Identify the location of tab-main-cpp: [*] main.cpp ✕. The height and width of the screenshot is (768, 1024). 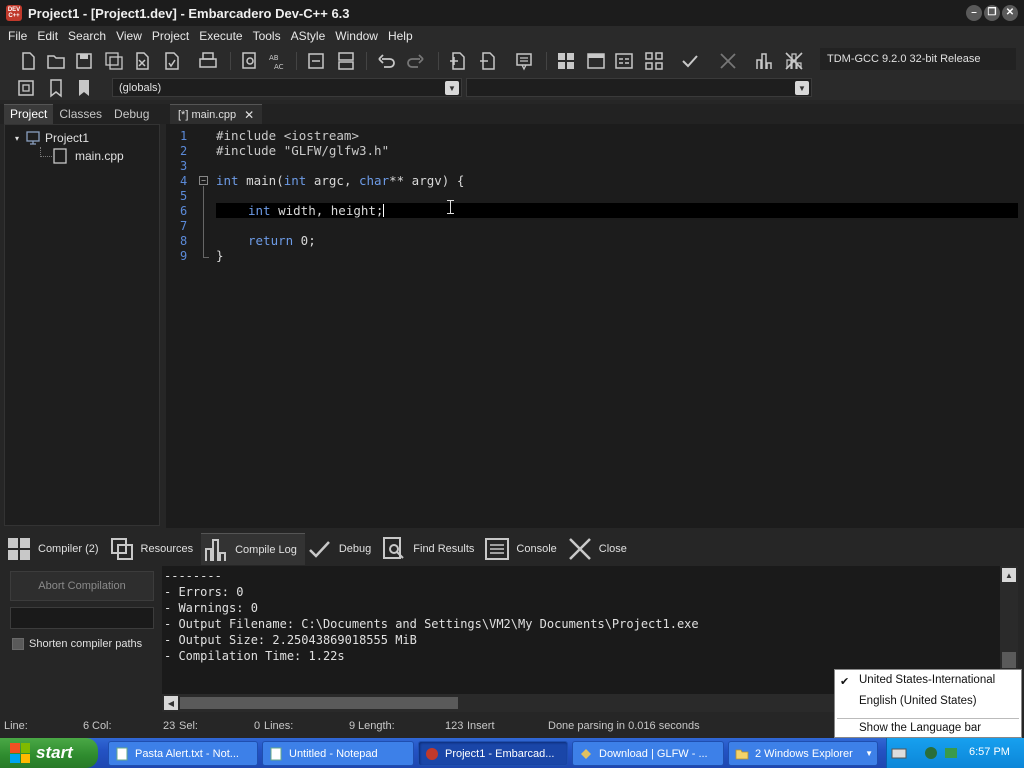
(216, 114).